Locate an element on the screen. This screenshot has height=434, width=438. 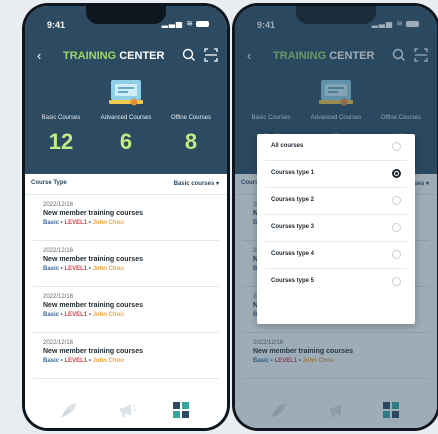
filter-label: Course Type is located at coordinates (49, 183).